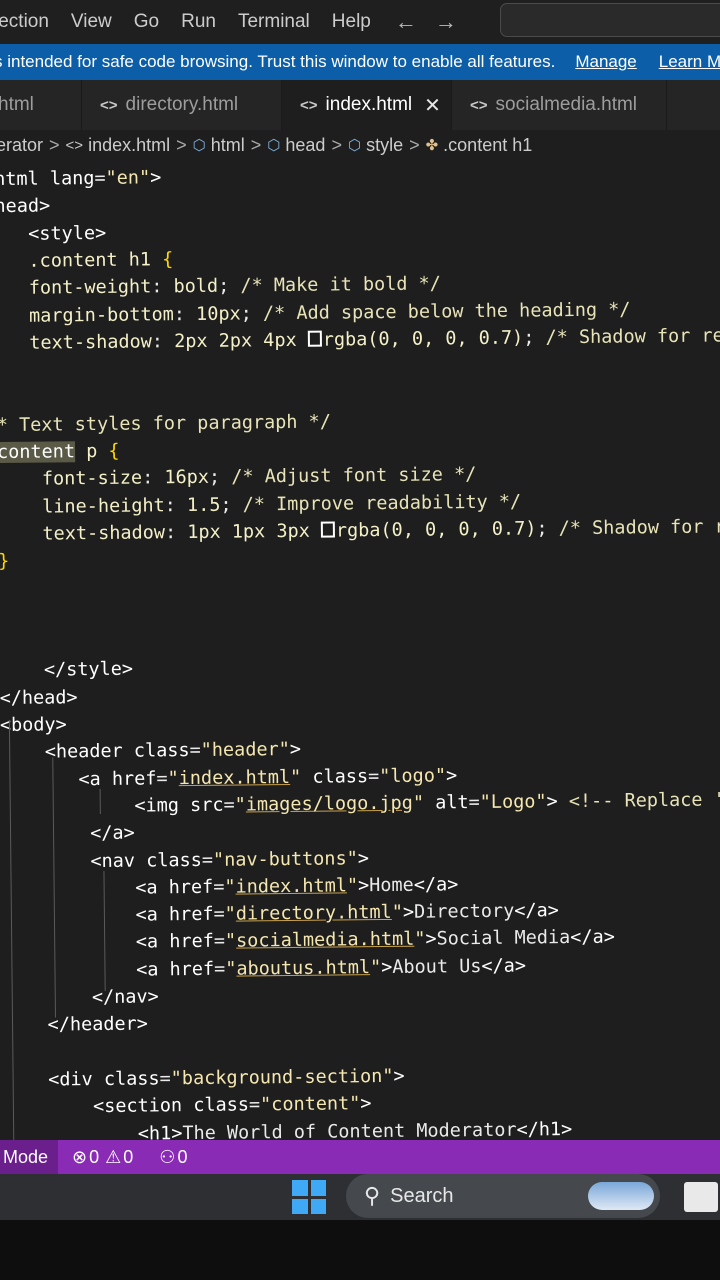 The height and width of the screenshot is (1280, 720). What do you see at coordinates (192, 969) in the screenshot?
I see `code-token: href` at bounding box center [192, 969].